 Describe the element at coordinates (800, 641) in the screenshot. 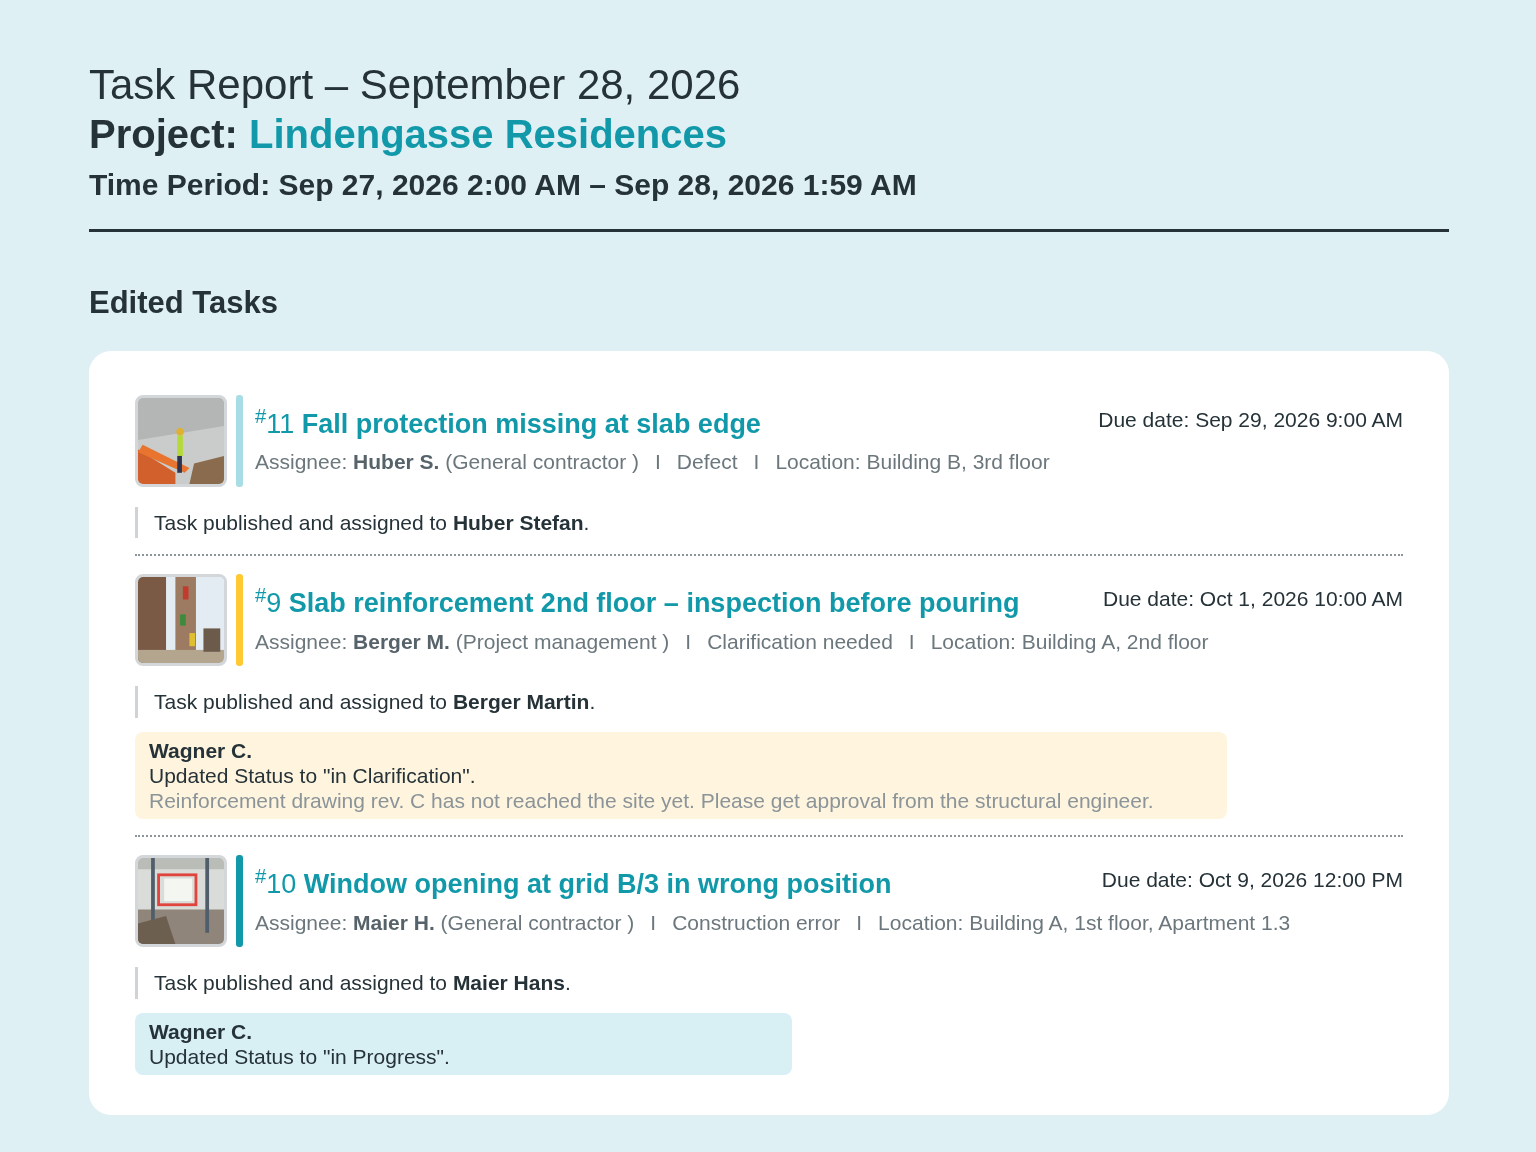

I see `task-type: Clarification needed` at that location.